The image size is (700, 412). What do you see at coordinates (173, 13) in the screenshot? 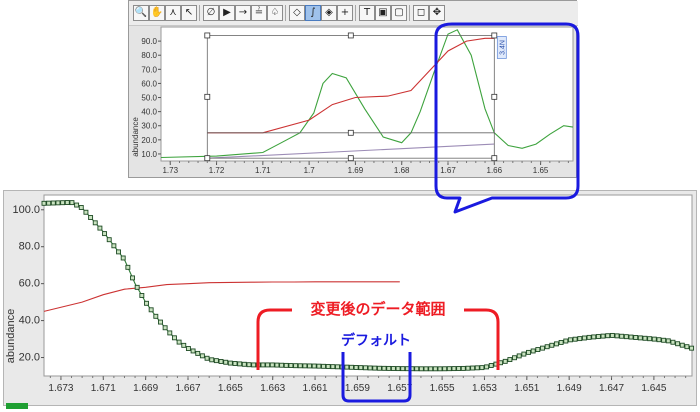
I see `peak-pick-icon: ⋏` at bounding box center [173, 13].